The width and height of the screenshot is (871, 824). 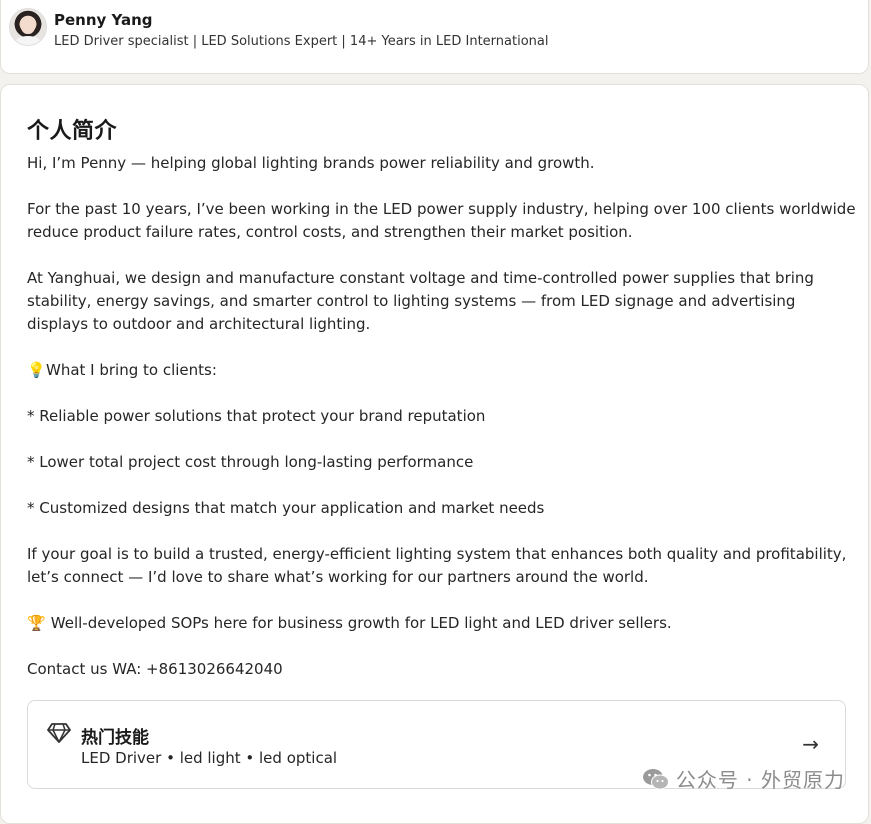 I want to click on skills-list: LED Driver • led light • led optical, so click(x=209, y=758).